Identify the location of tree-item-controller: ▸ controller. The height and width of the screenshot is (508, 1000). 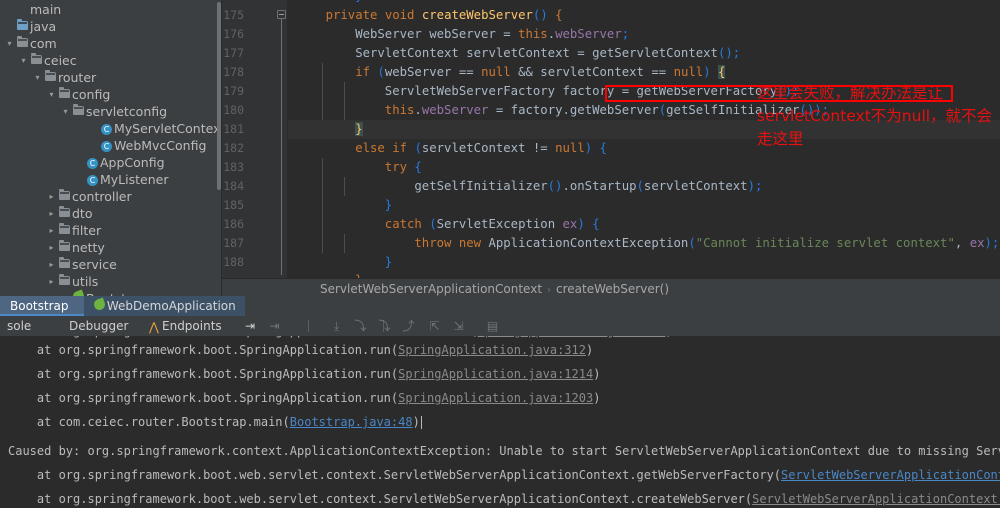
(132, 195).